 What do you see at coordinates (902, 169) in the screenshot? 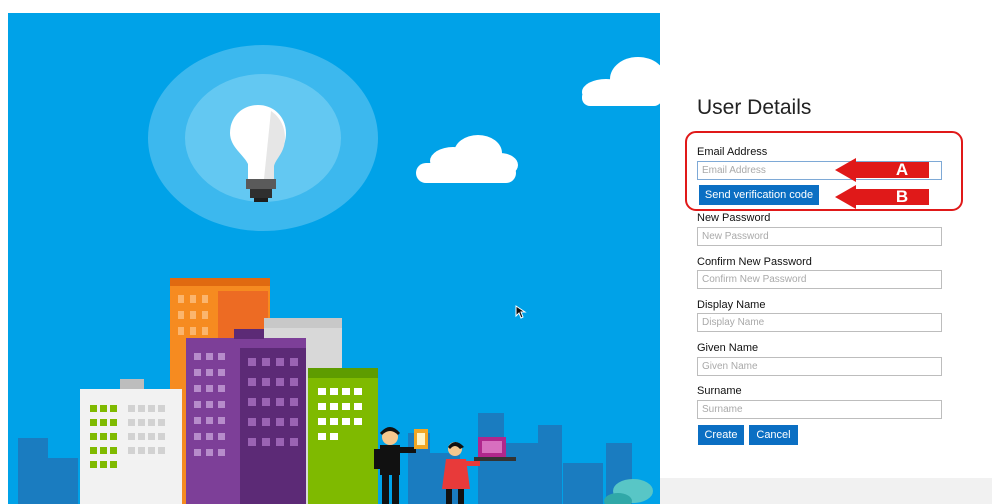
I see `annotation-label-a: A` at bounding box center [902, 169].